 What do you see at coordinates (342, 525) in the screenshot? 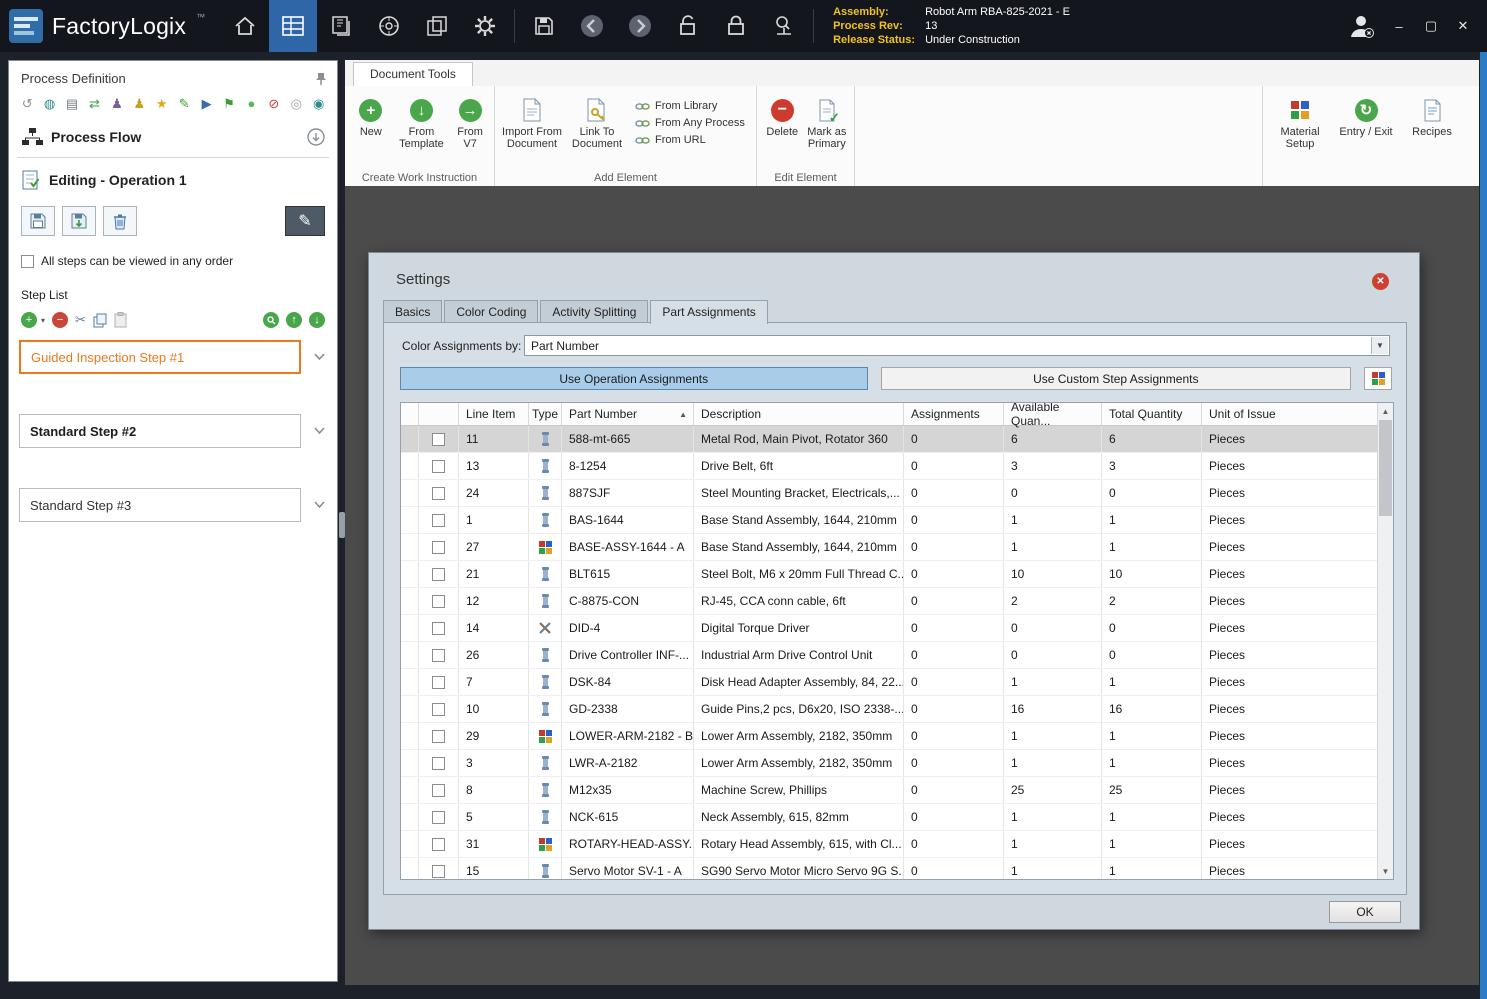
I see `panel-splitter-handle` at bounding box center [342, 525].